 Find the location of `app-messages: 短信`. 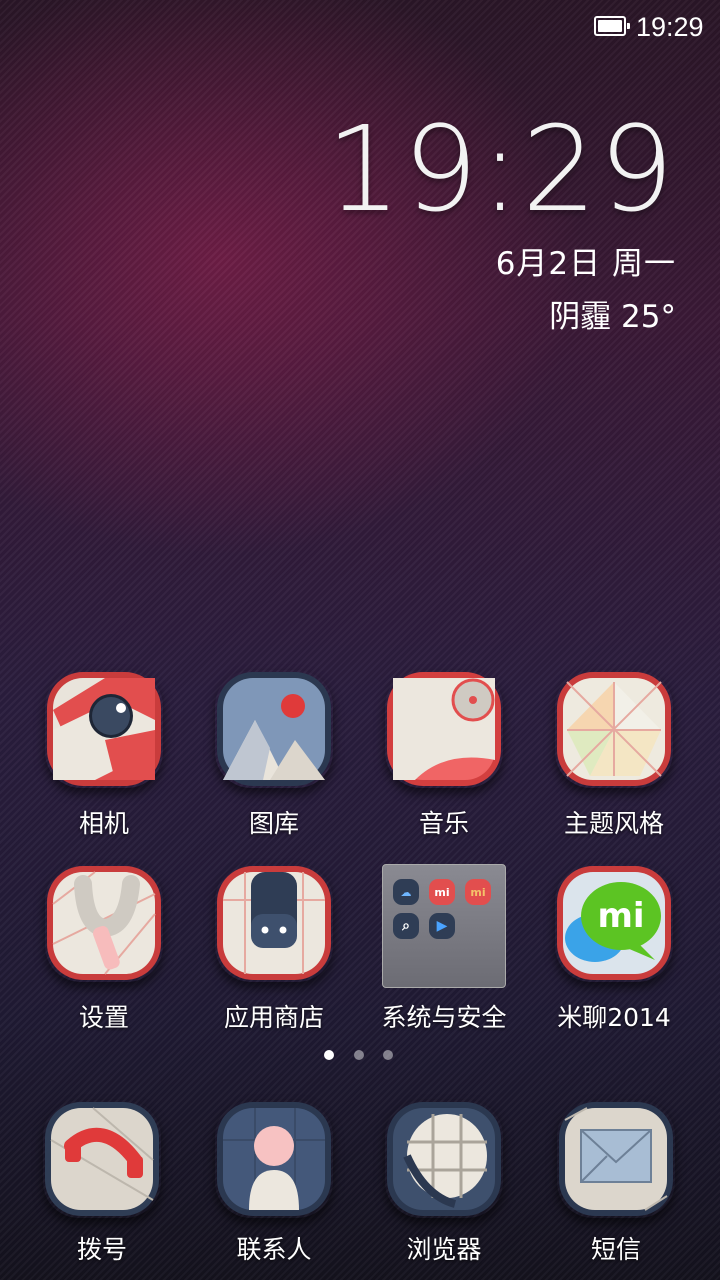

app-messages: 短信 is located at coordinates (616, 1190).